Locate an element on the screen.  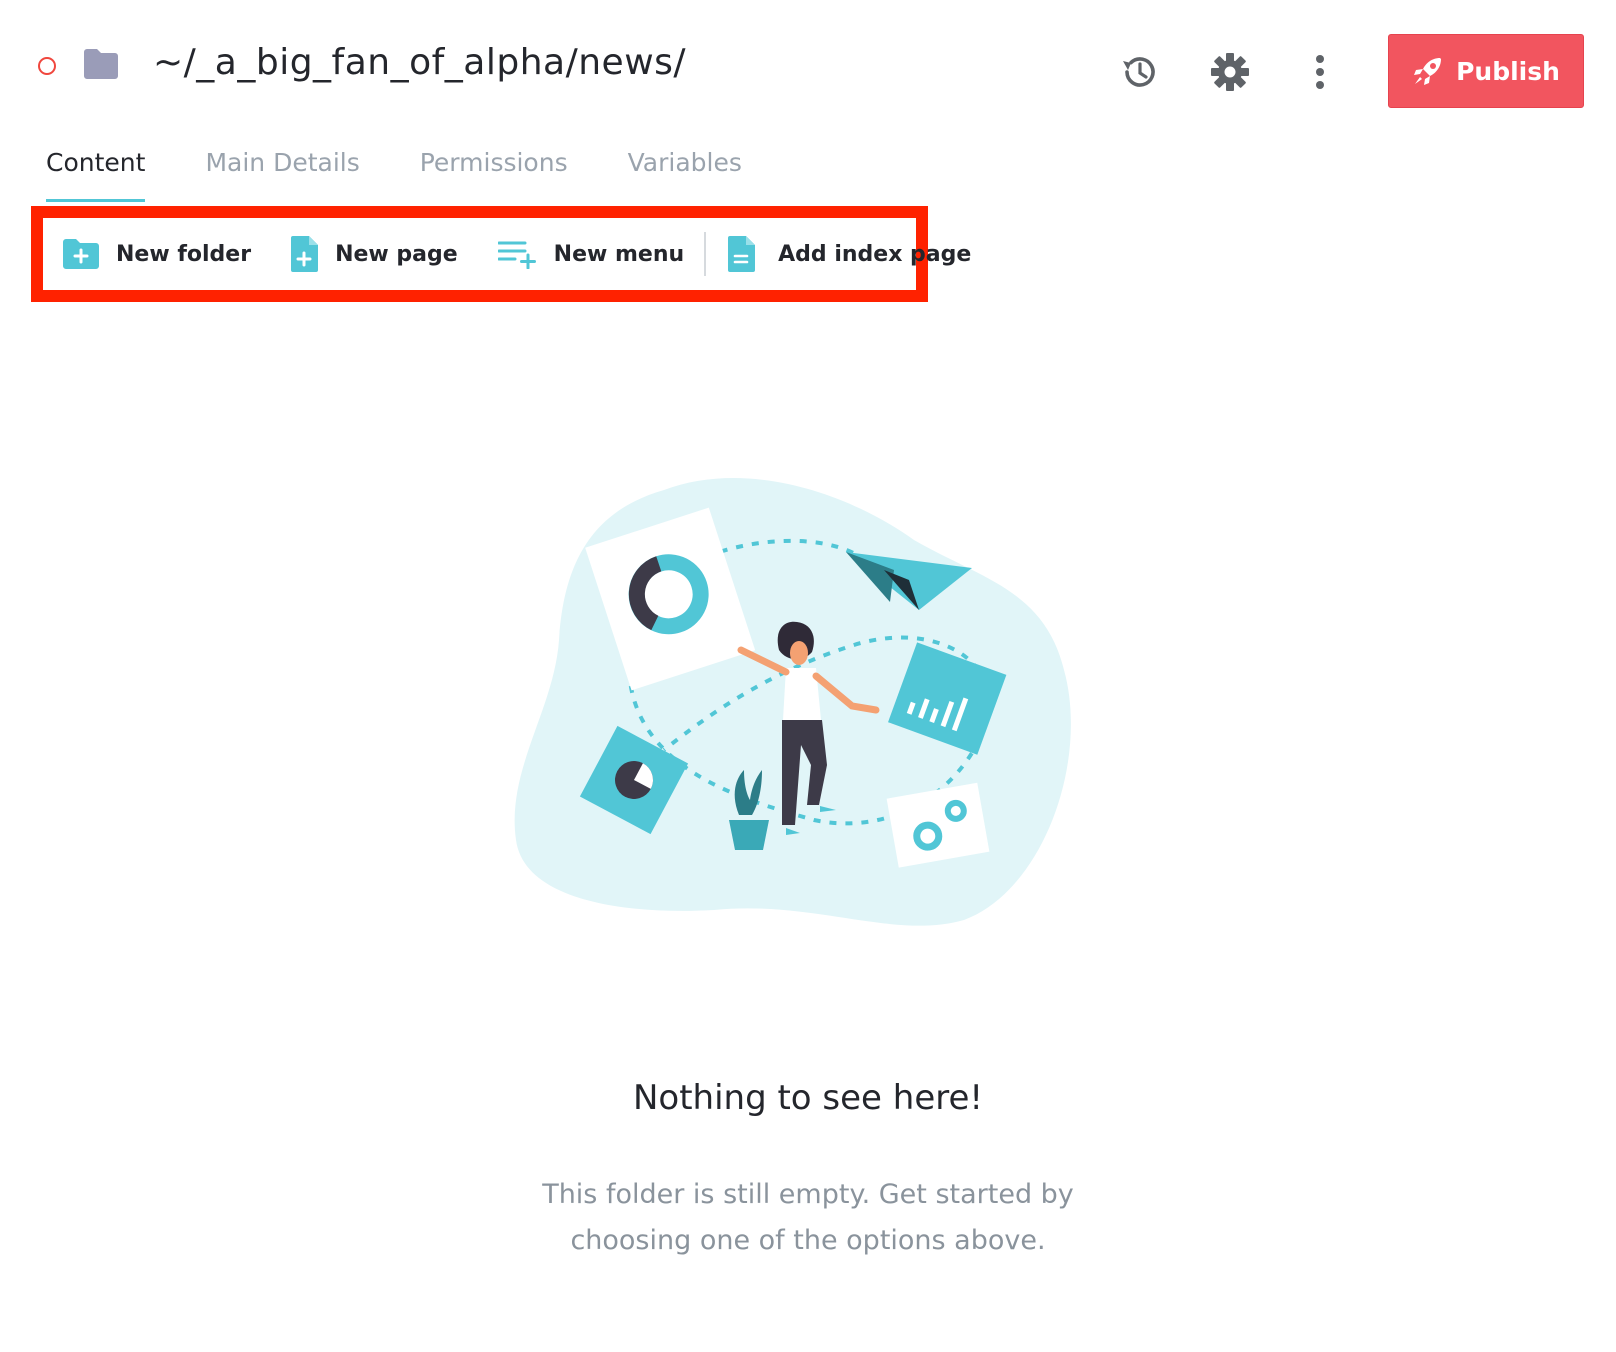
empty-state-title: Nothing to see here! is located at coordinates (808, 1098).